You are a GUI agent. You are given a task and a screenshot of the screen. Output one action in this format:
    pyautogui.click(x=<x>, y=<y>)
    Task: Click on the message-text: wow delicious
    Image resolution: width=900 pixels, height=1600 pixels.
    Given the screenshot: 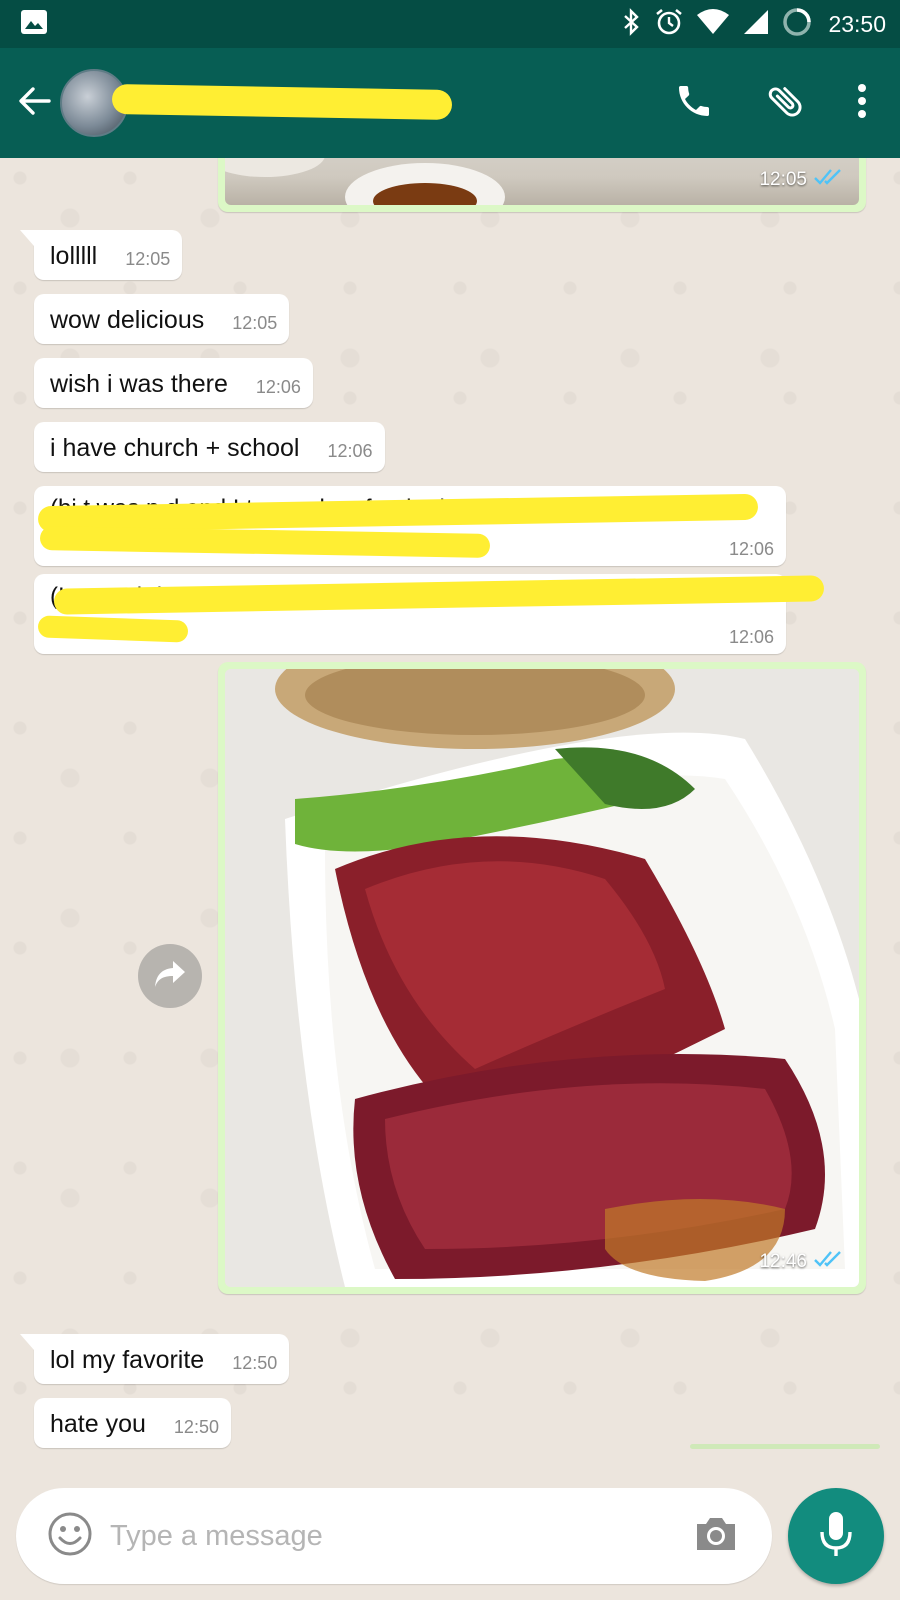 What is the action you would take?
    pyautogui.click(x=127, y=320)
    